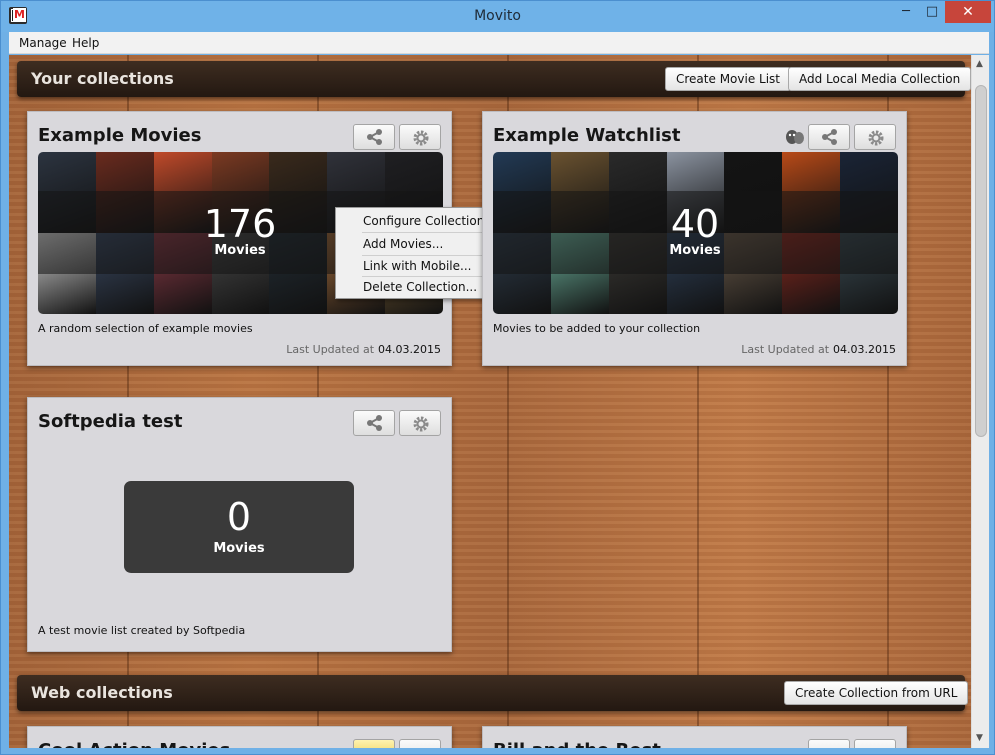 The height and width of the screenshot is (755, 995). What do you see at coordinates (374, 743) in the screenshot?
I see `star-button` at bounding box center [374, 743].